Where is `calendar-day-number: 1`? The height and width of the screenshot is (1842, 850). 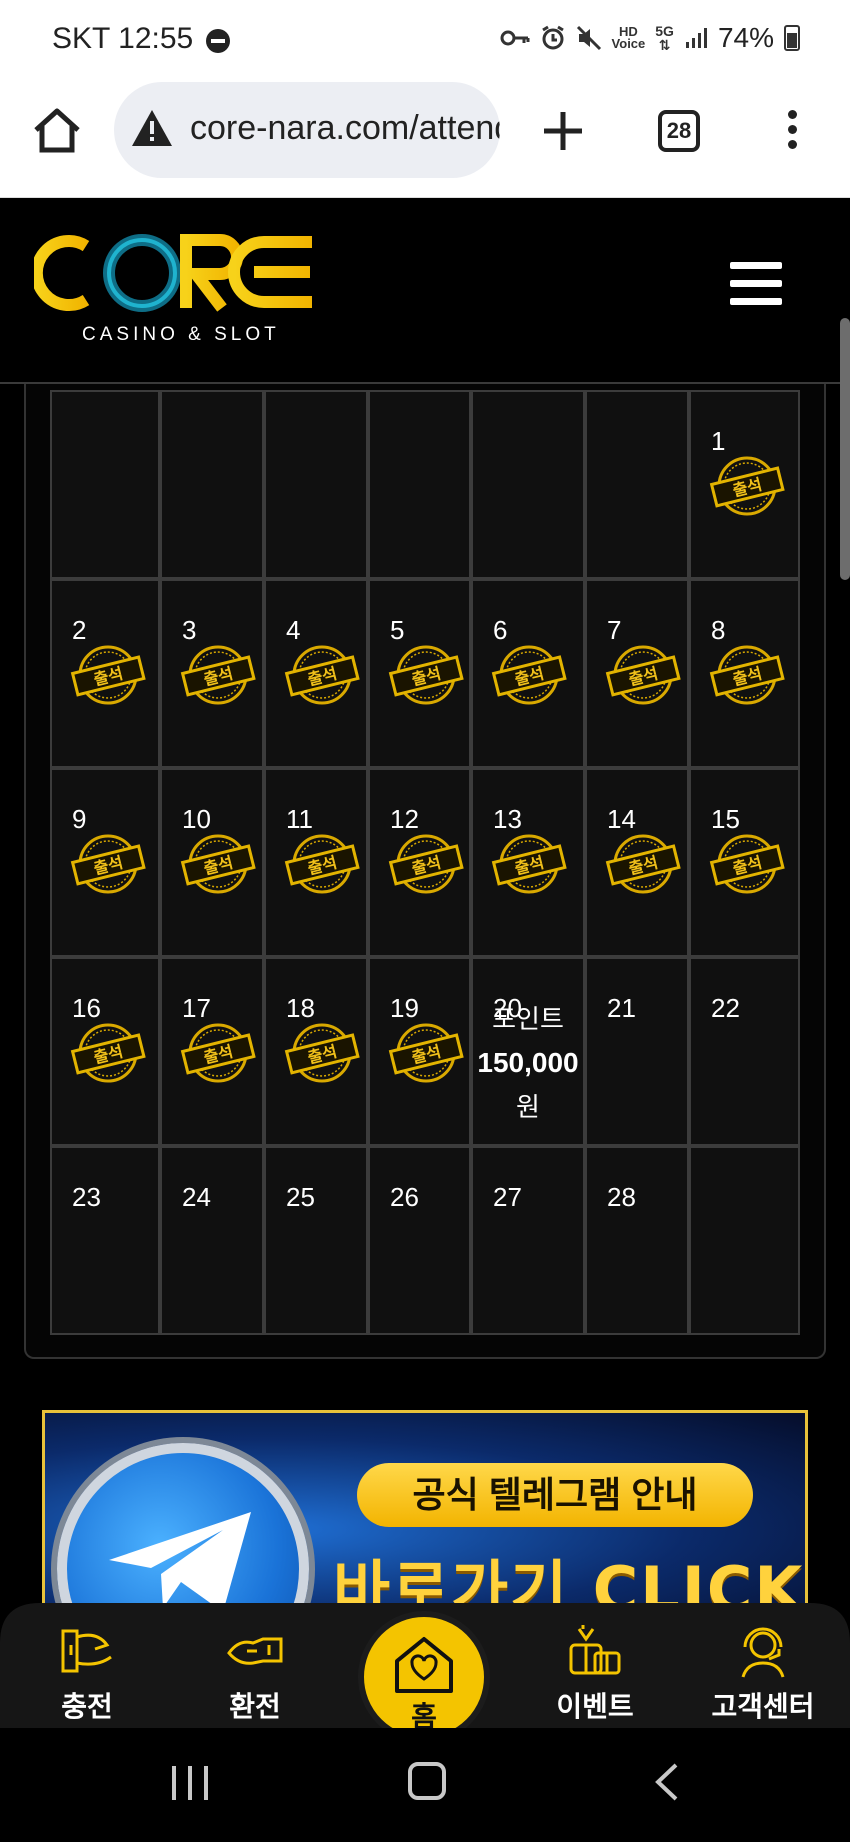
calendar-day-number: 1 is located at coordinates (718, 441).